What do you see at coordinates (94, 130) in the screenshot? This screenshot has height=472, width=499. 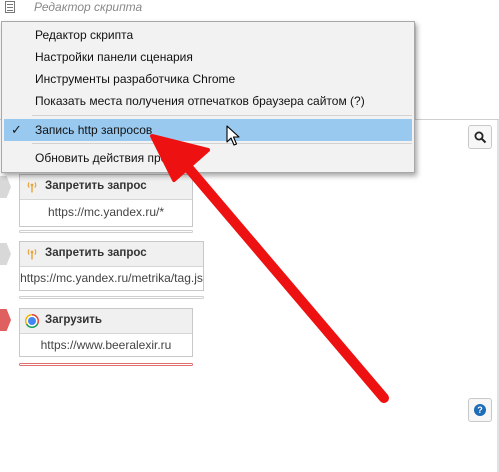 I see `menu-item-label: Запись http запросов` at bounding box center [94, 130].